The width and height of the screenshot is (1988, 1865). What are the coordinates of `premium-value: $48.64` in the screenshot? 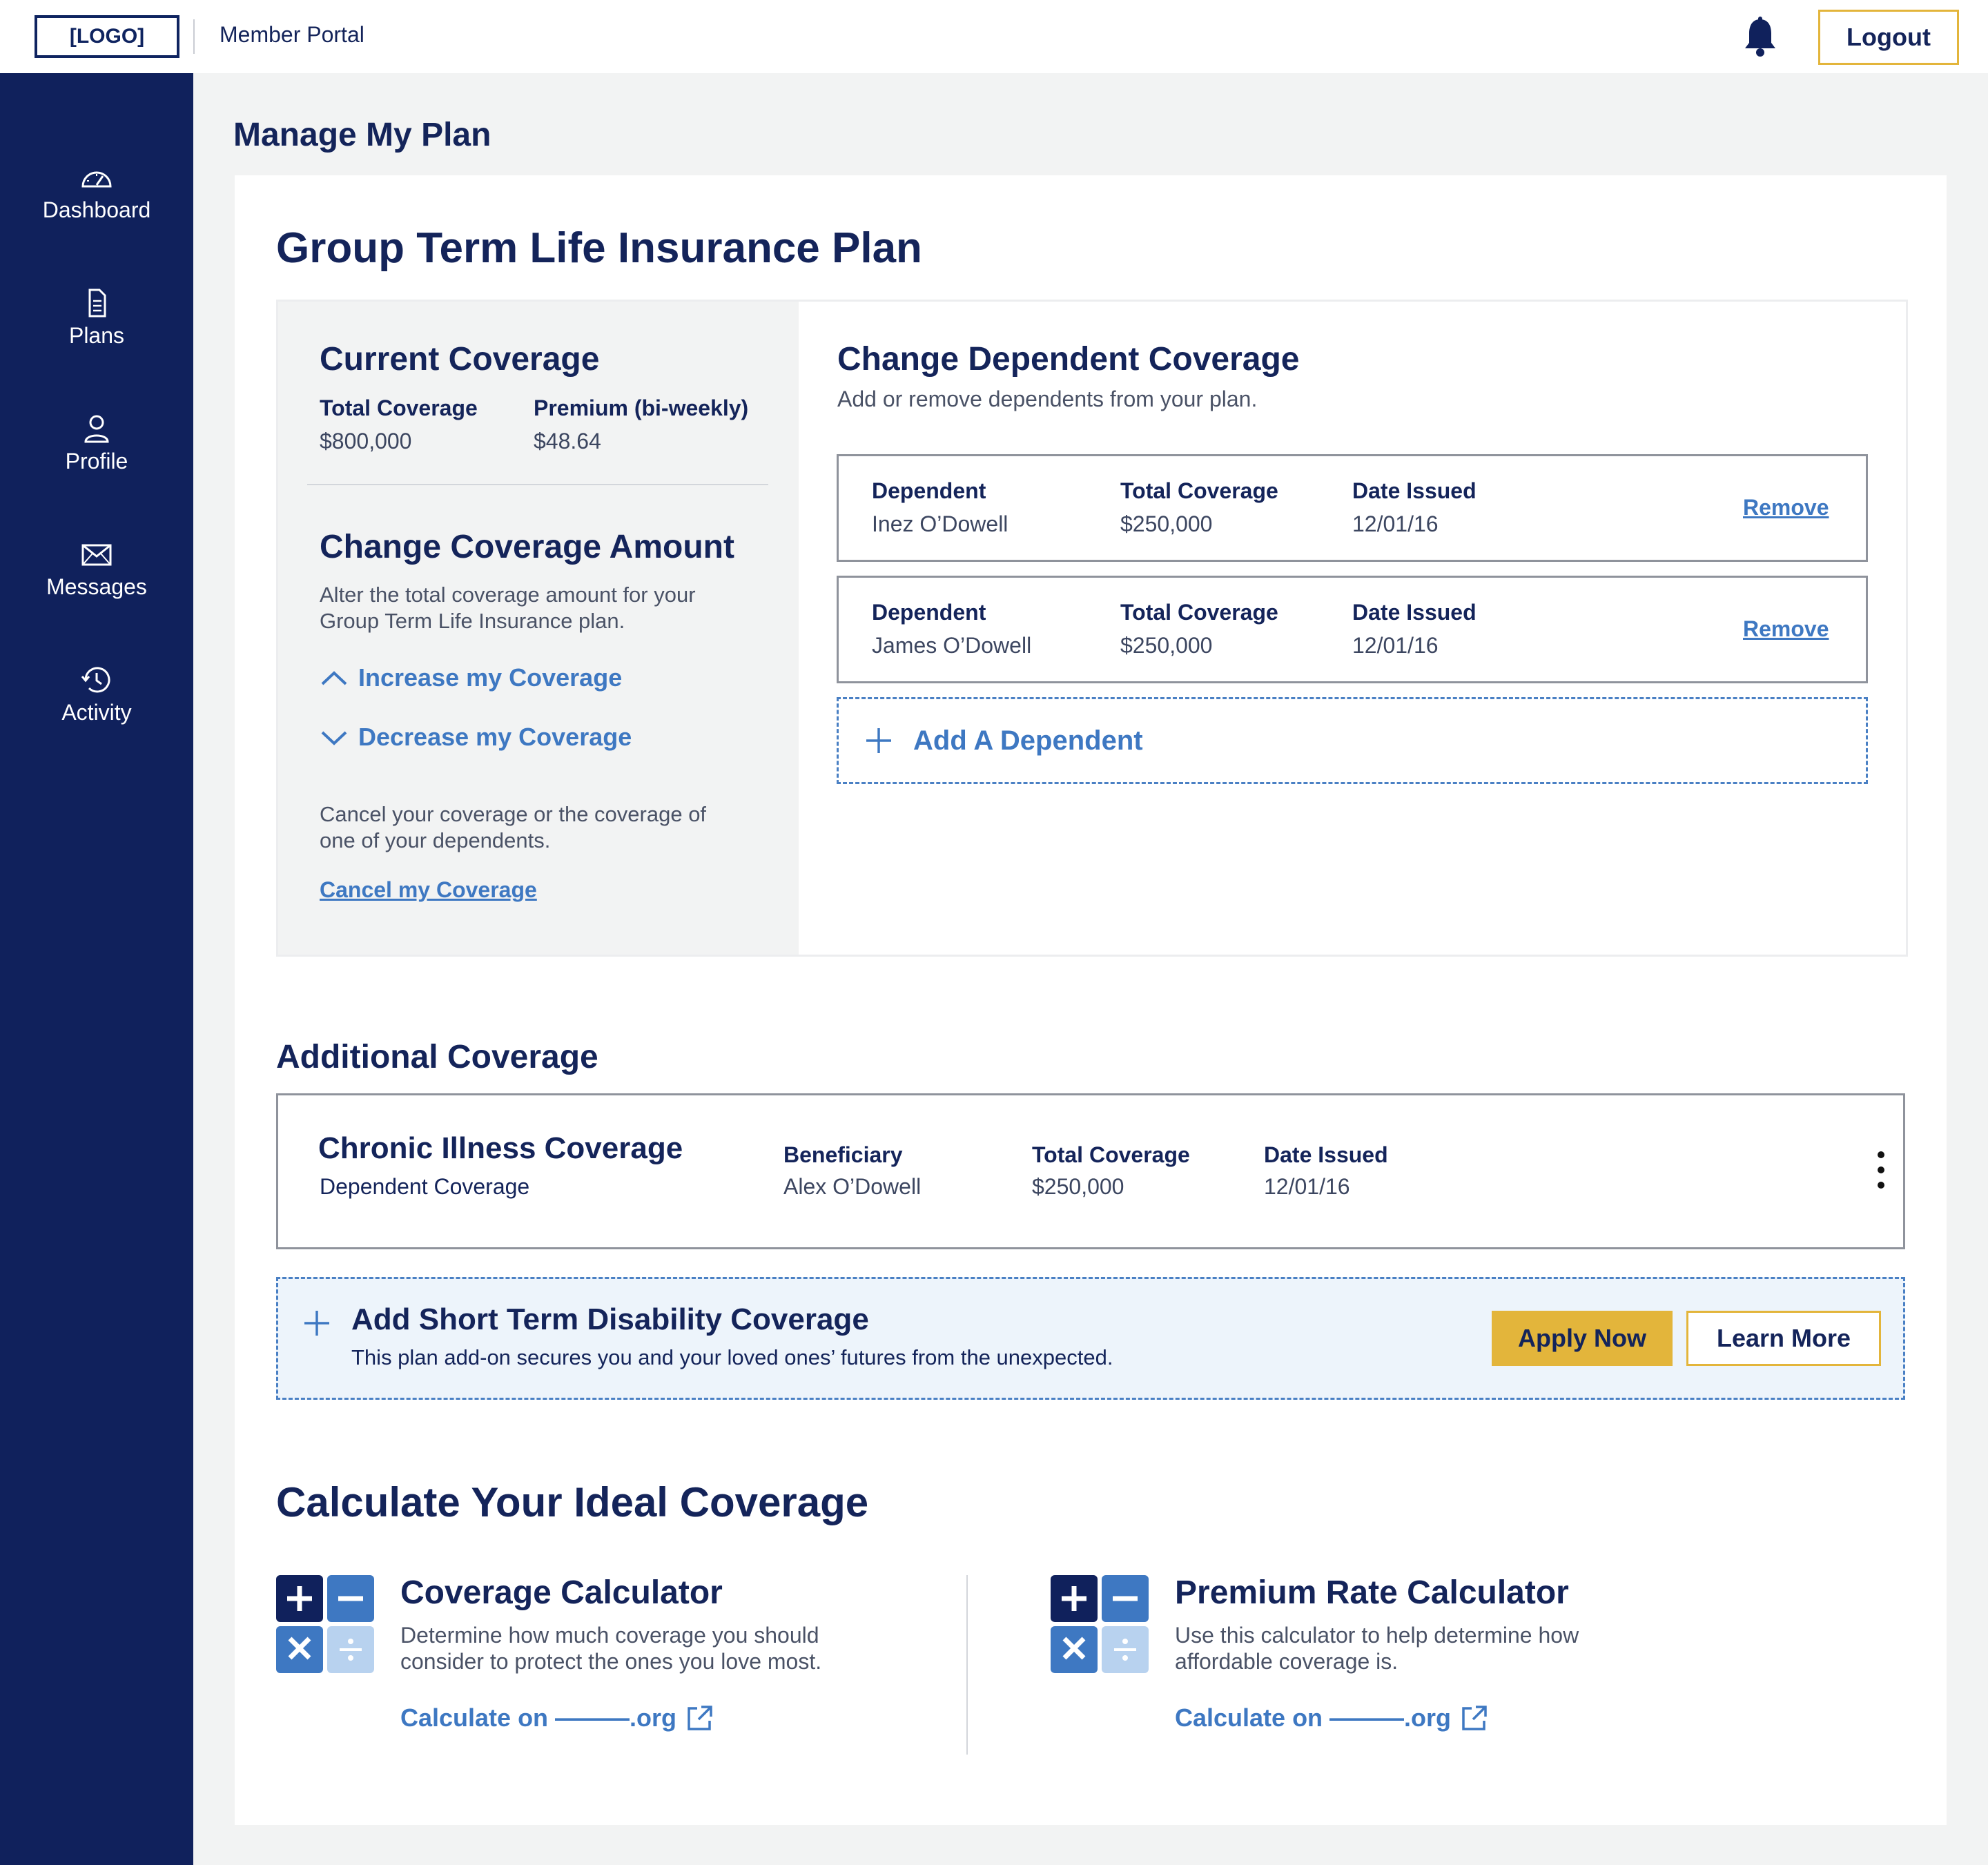 It's located at (567, 441).